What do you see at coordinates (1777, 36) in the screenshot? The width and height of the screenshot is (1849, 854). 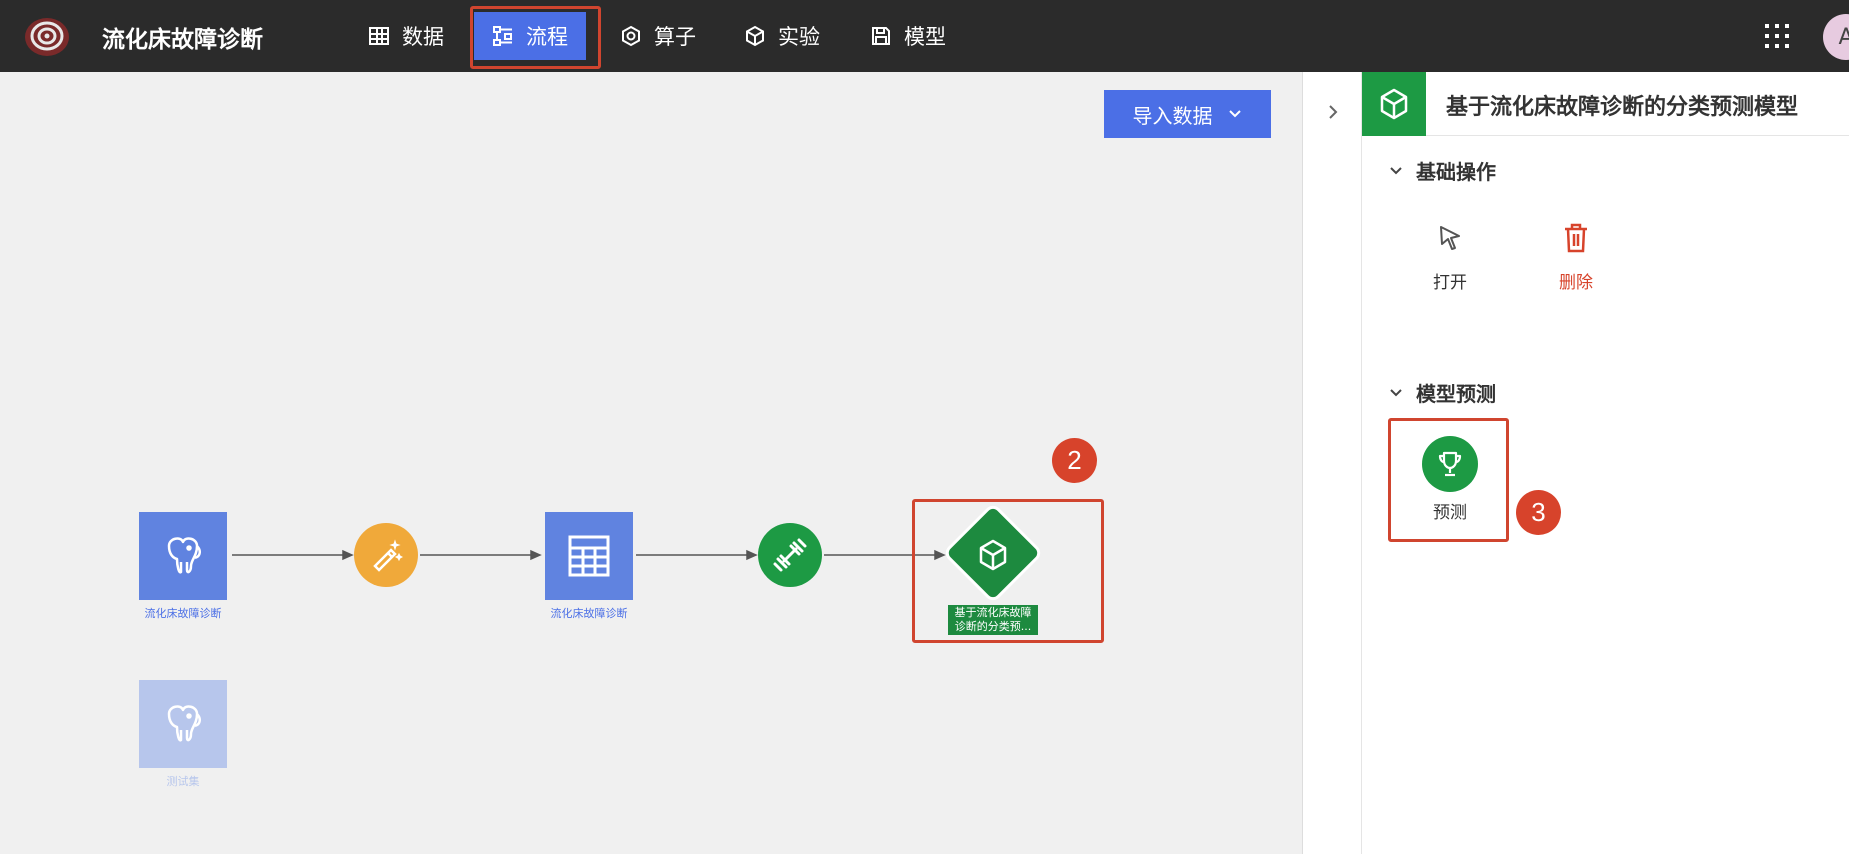 I see `apps-grid-icon` at bounding box center [1777, 36].